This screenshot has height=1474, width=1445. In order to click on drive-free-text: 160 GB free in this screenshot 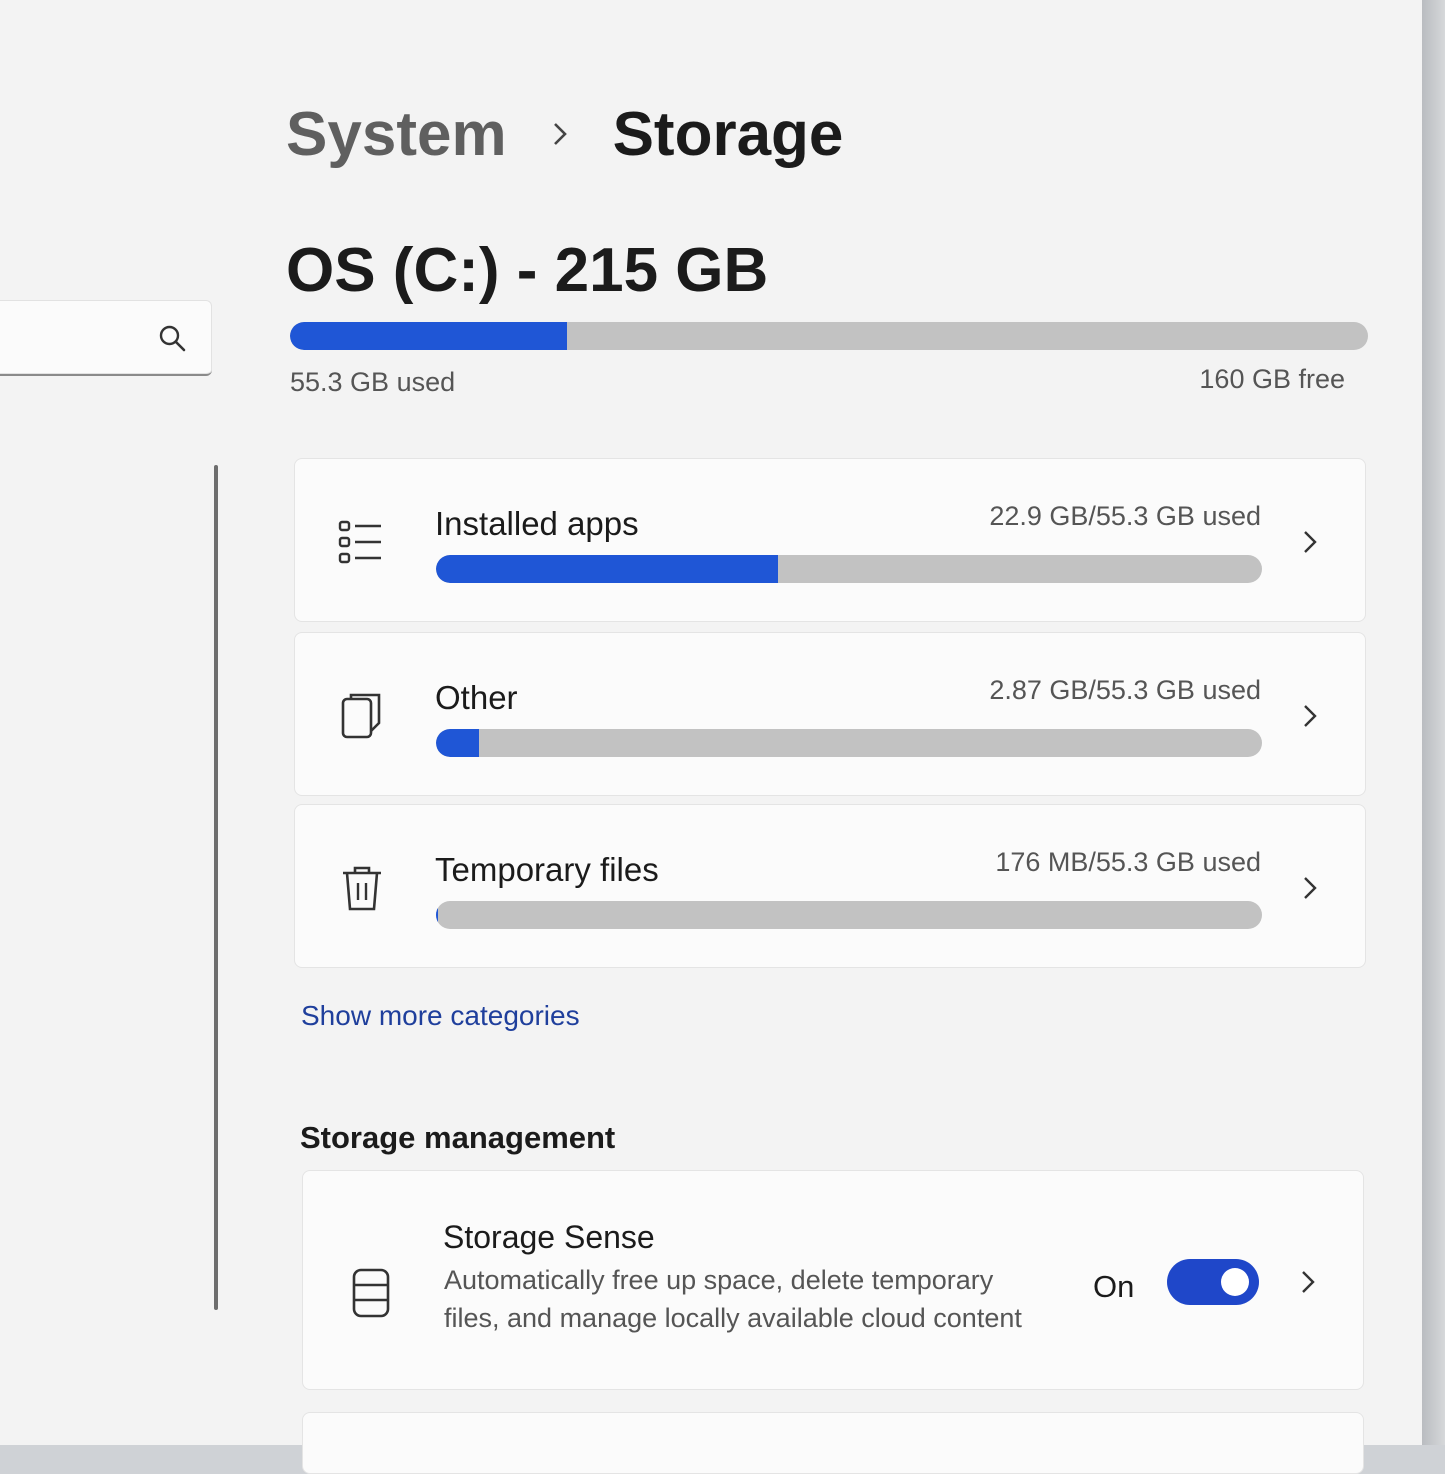, I will do `click(1272, 379)`.